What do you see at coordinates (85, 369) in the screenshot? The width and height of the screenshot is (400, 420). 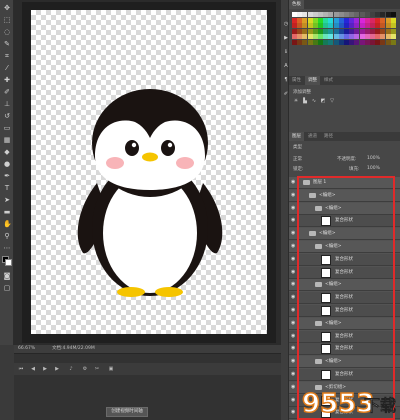 I see `settings-icon: ⚙` at bounding box center [85, 369].